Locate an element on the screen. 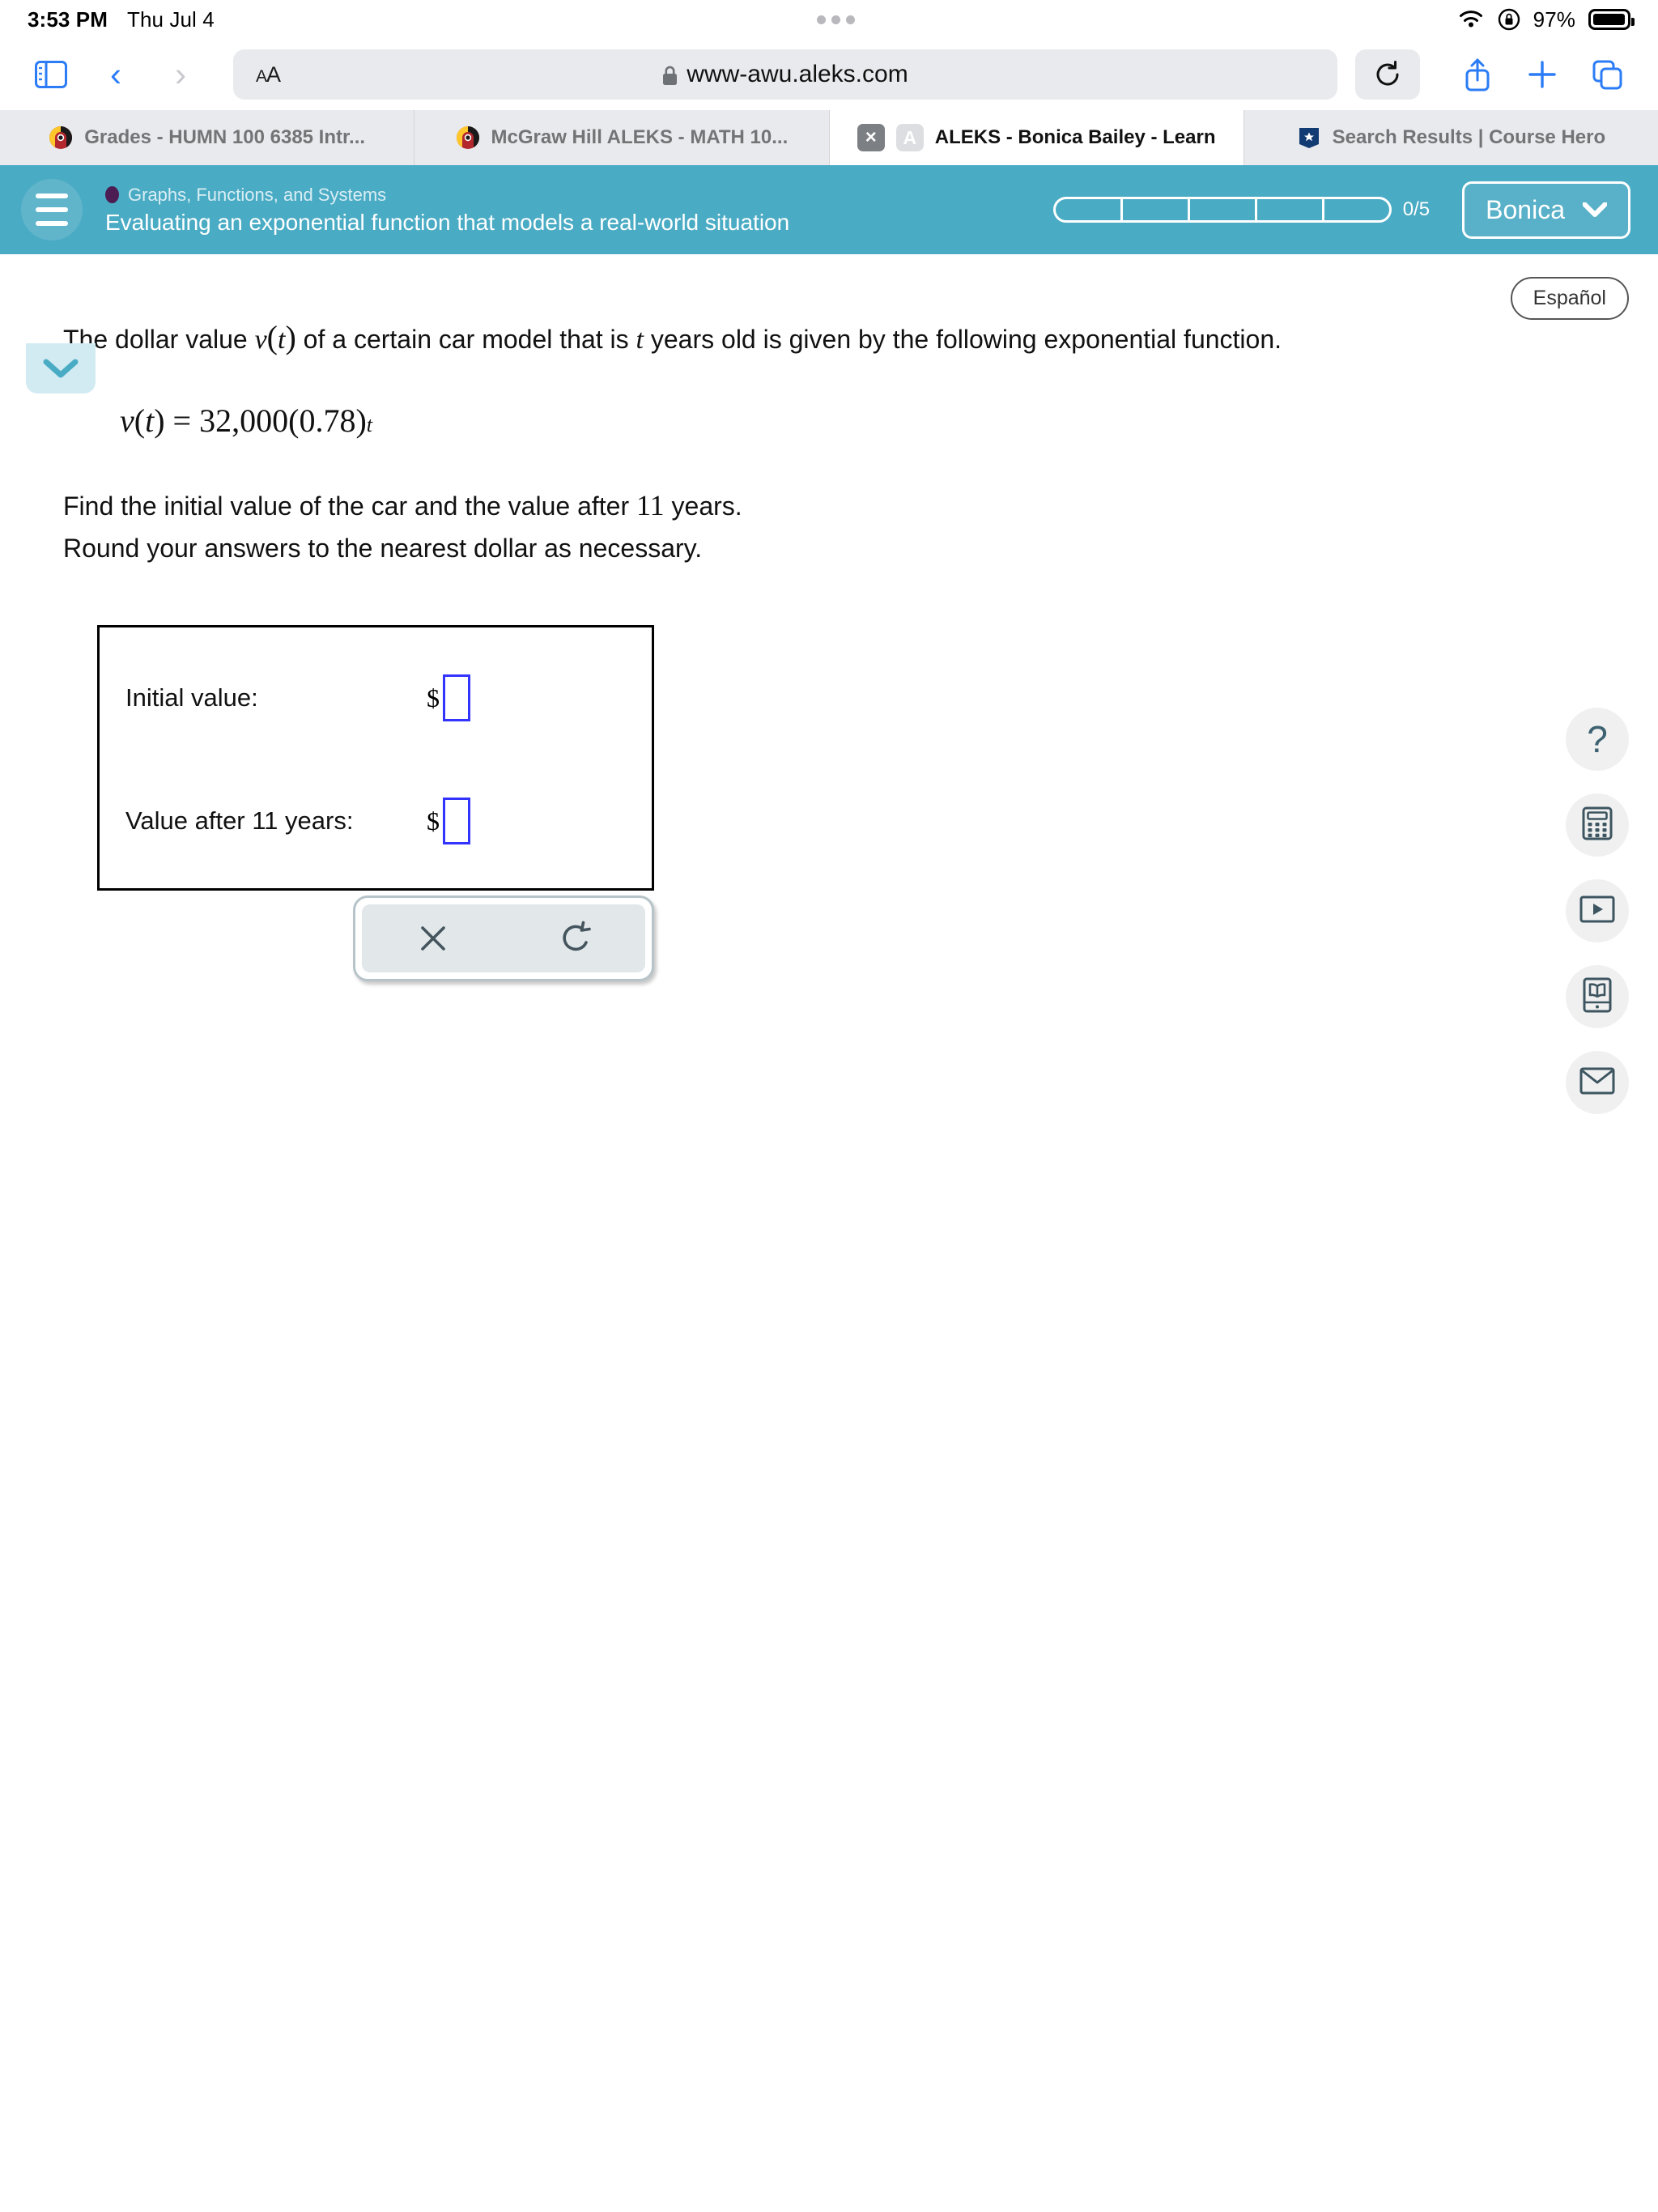 Image resolution: width=1658 pixels, height=2212 pixels. url-text-wrap: www-awu.aleks.com is located at coordinates (785, 75).